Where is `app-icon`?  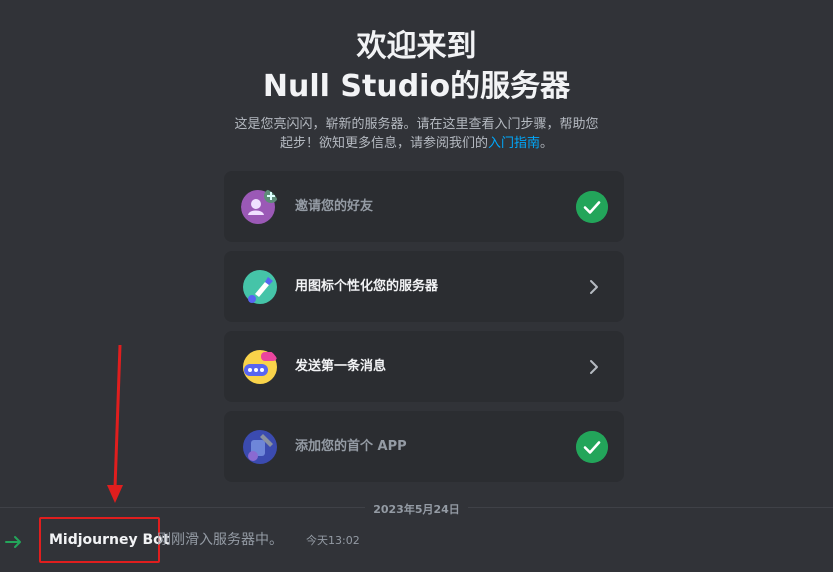
app-icon is located at coordinates (260, 447).